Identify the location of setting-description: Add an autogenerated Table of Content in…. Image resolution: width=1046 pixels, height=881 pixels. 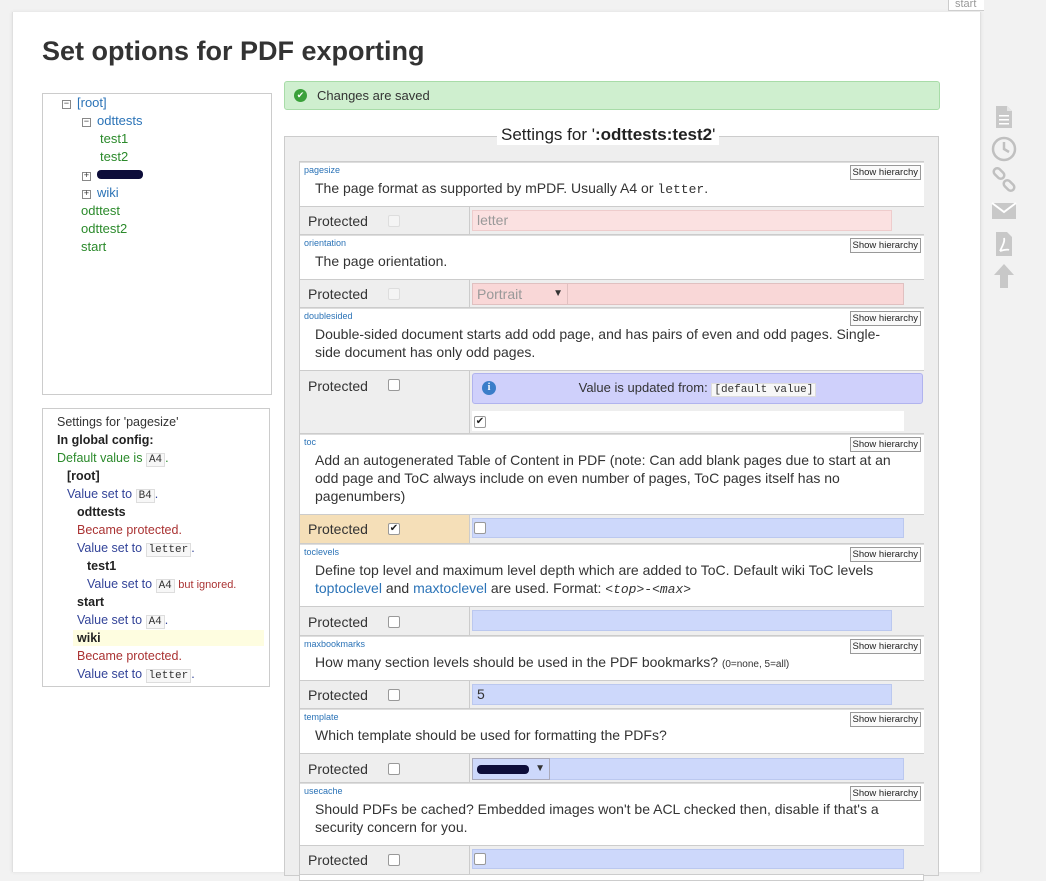
(603, 478).